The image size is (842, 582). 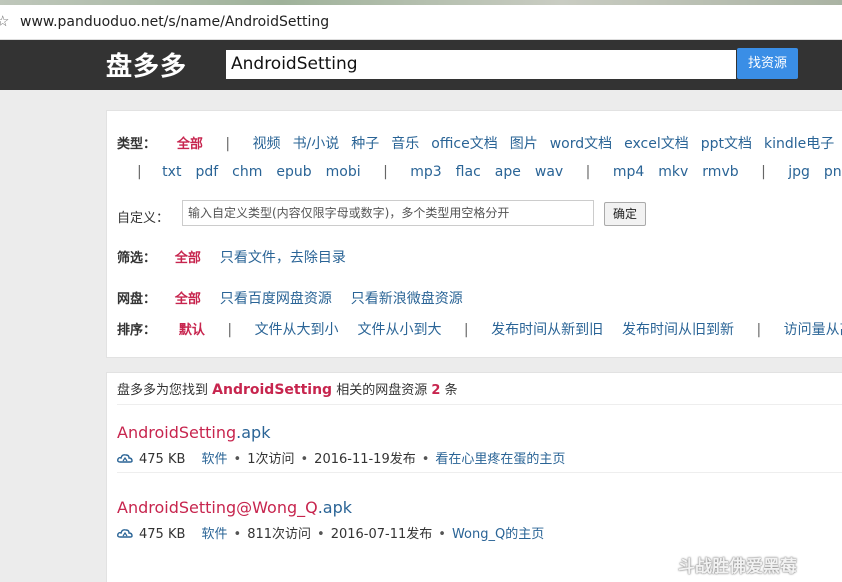 I want to click on disk-row: 网盘： 全部 只看百度网盘资源 只看新浪微盘资源, so click(x=290, y=298).